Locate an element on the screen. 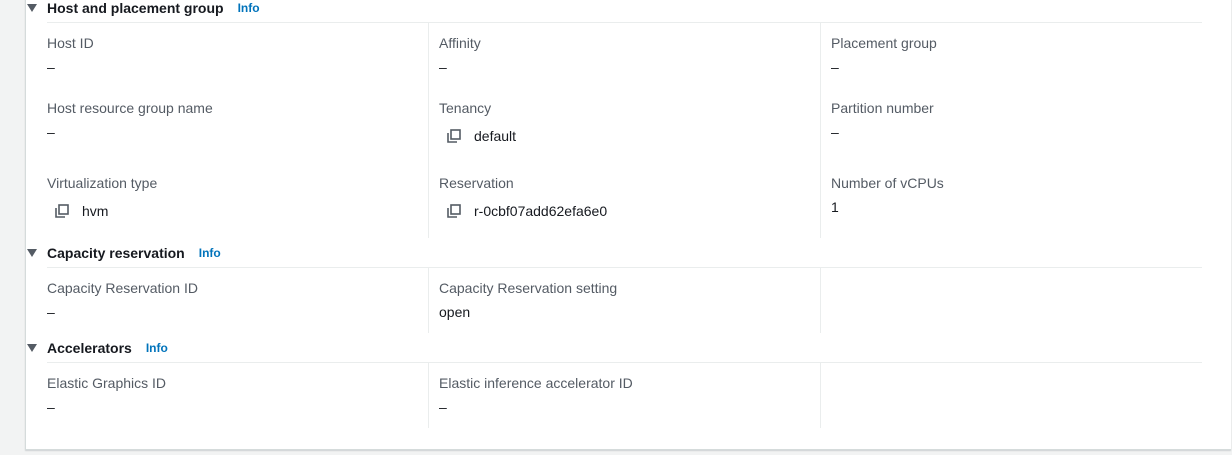 The height and width of the screenshot is (455, 1232). host-placement-header: Host and placement group Info is located at coordinates (143, 9).